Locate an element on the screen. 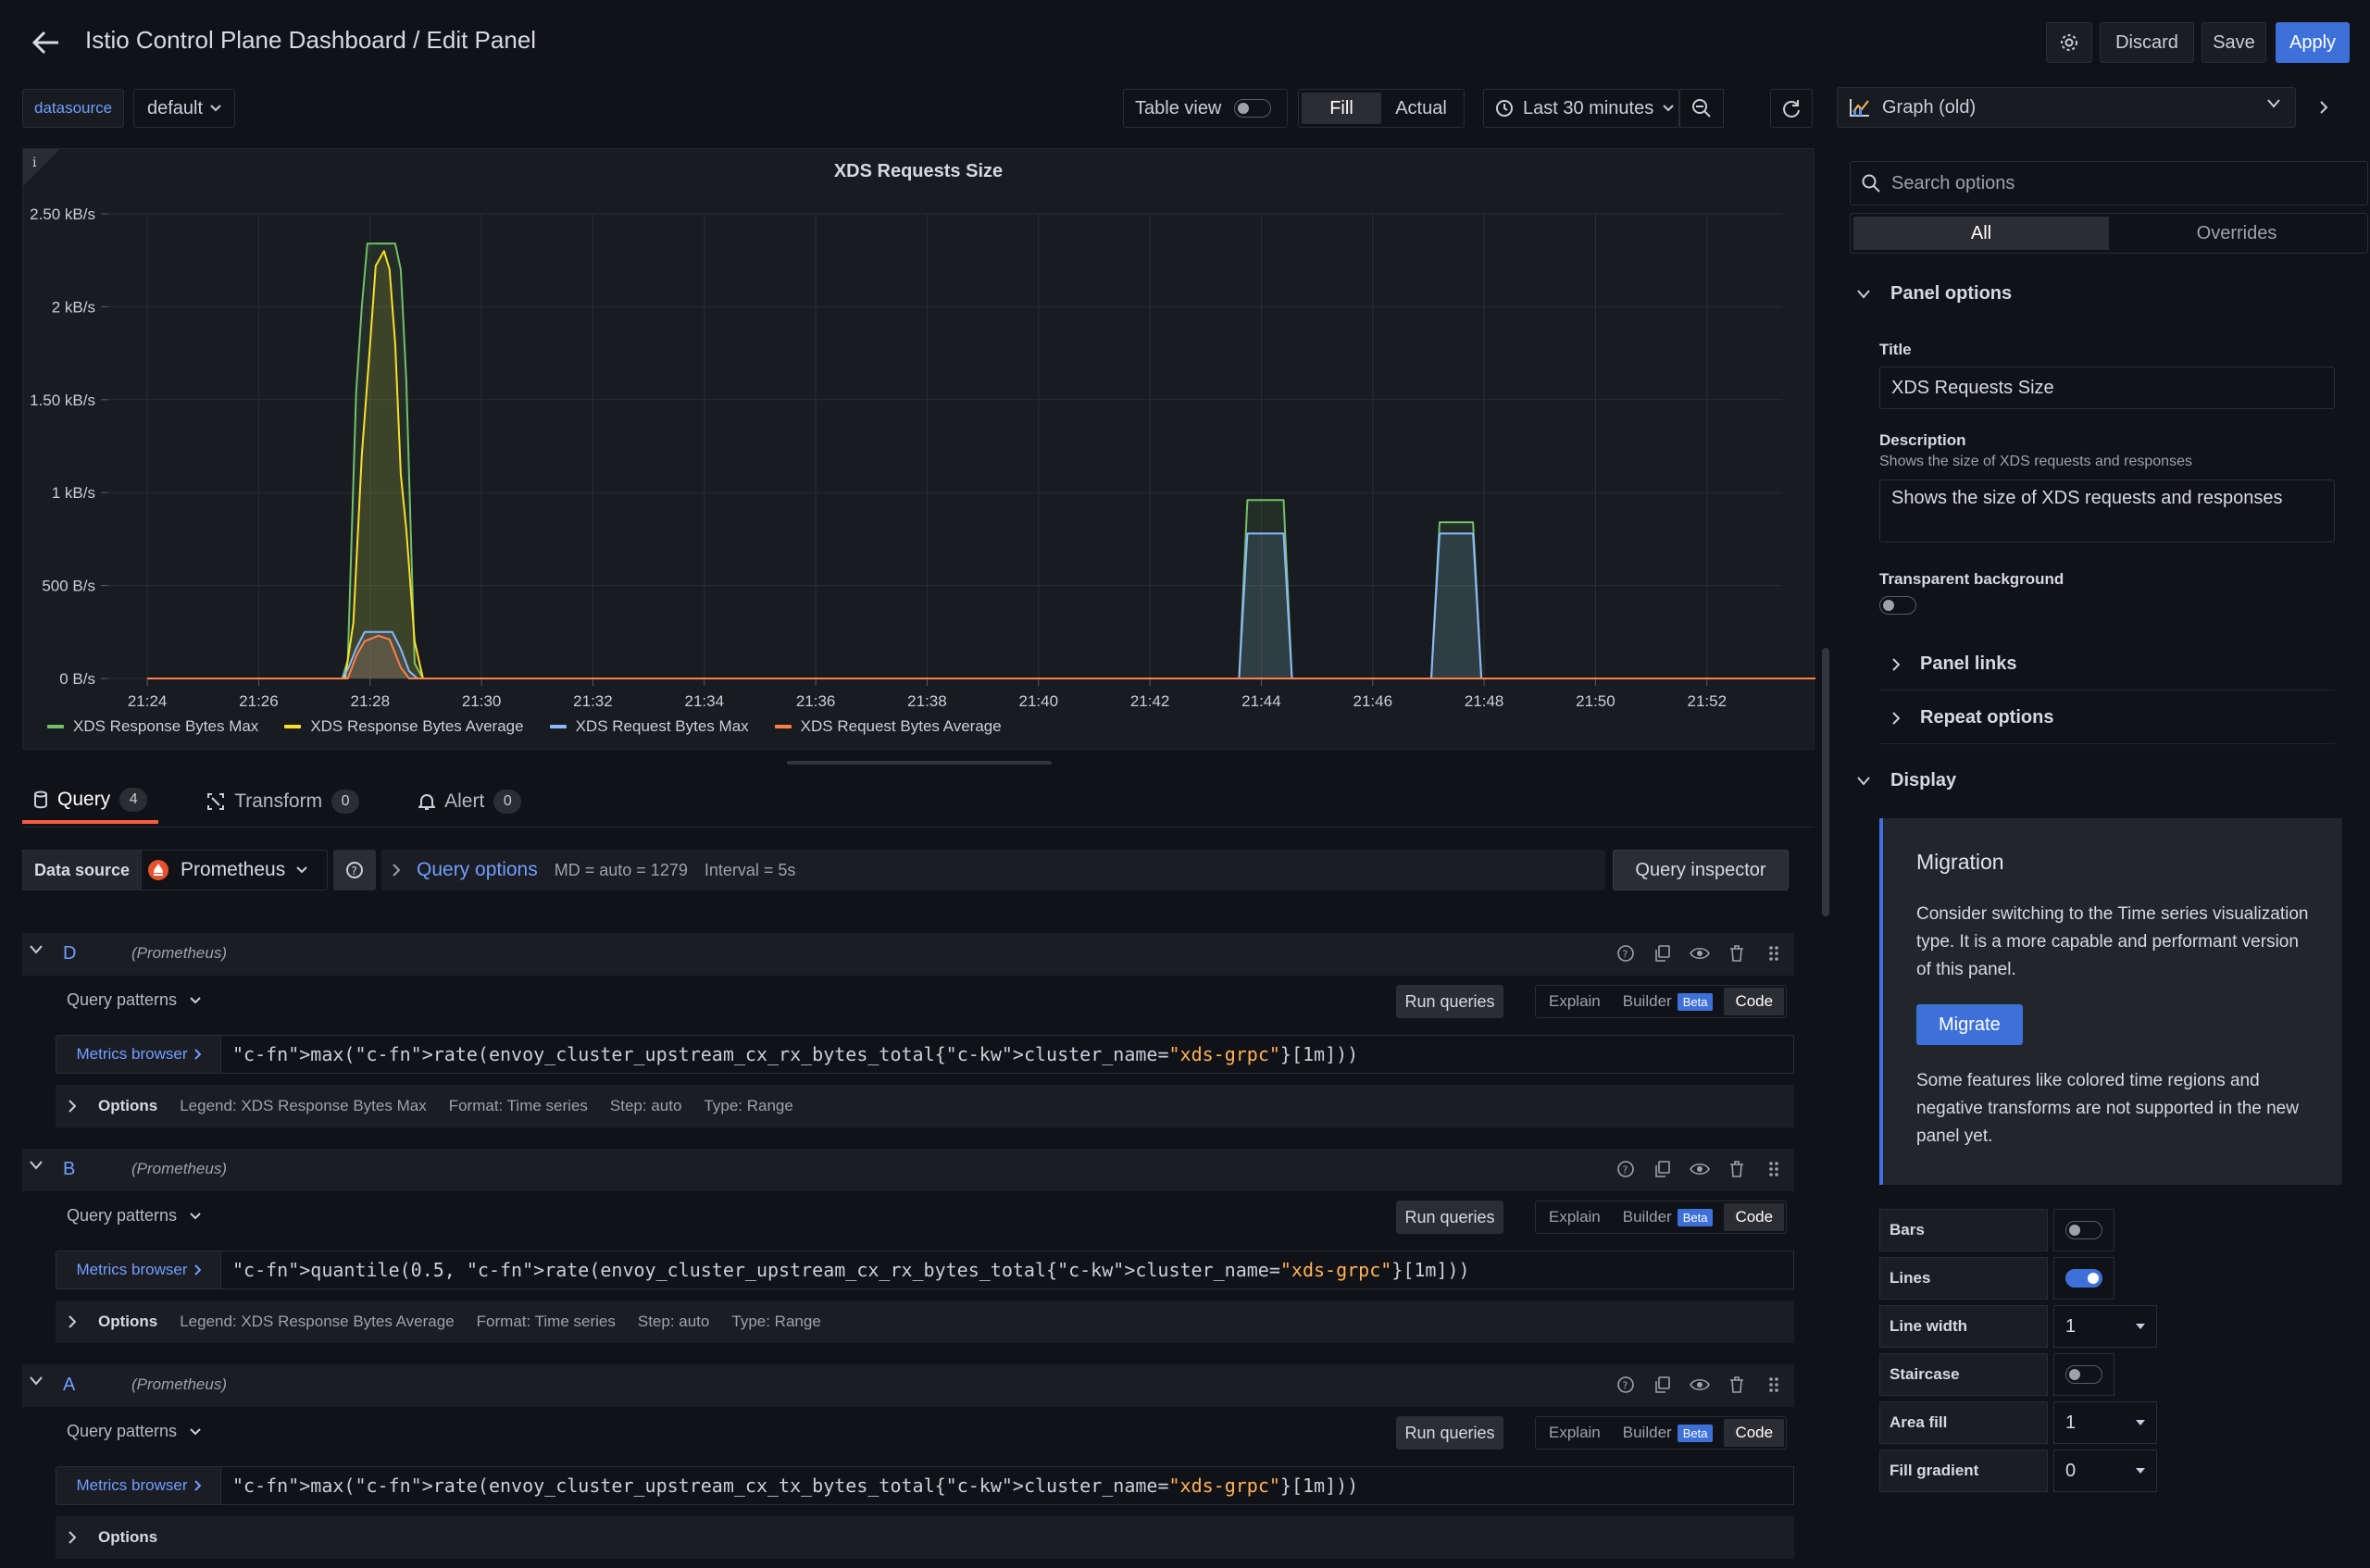 The width and height of the screenshot is (2370, 1568). query-ref-id: D is located at coordinates (69, 953).